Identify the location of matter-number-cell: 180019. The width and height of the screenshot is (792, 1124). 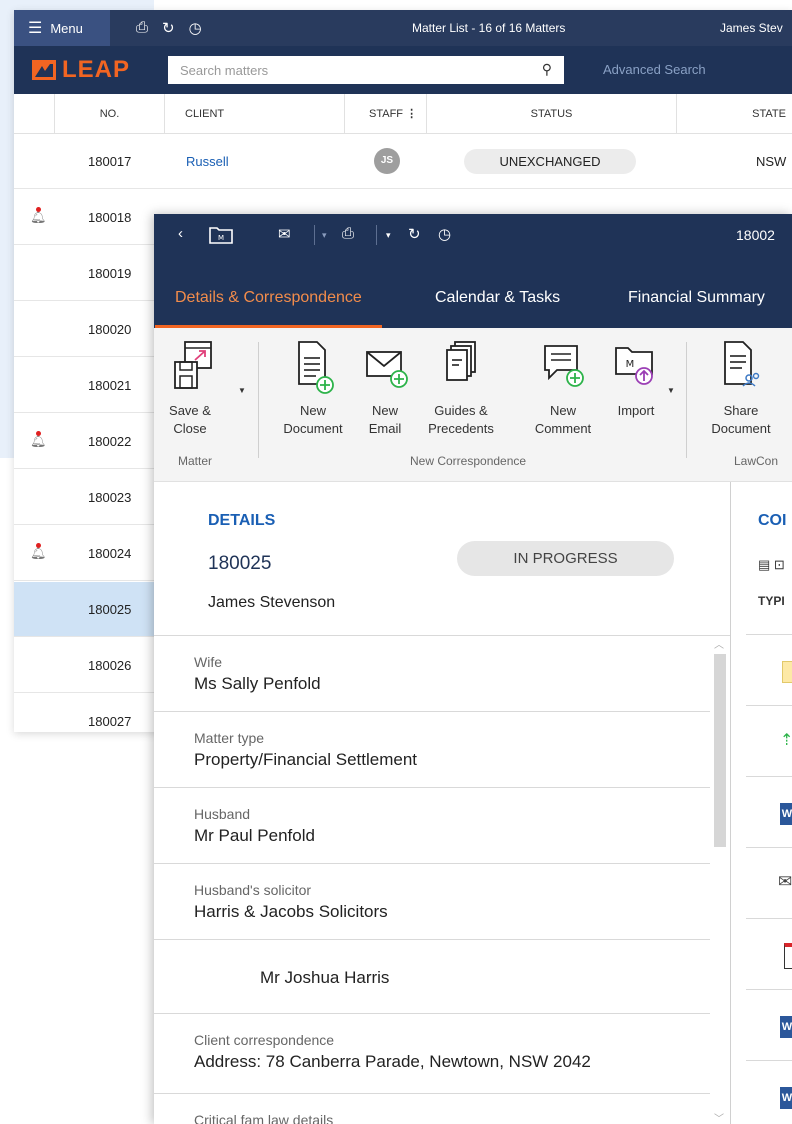
(110, 273).